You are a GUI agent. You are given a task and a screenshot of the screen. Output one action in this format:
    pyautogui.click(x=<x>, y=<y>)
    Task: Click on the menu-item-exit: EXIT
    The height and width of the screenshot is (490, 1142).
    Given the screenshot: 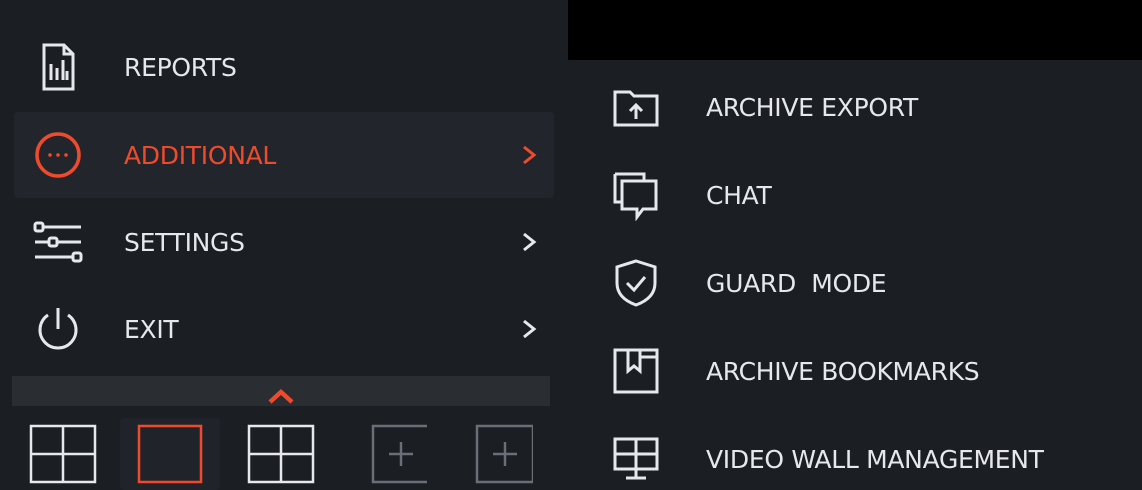 What is the action you would take?
    pyautogui.click(x=284, y=329)
    